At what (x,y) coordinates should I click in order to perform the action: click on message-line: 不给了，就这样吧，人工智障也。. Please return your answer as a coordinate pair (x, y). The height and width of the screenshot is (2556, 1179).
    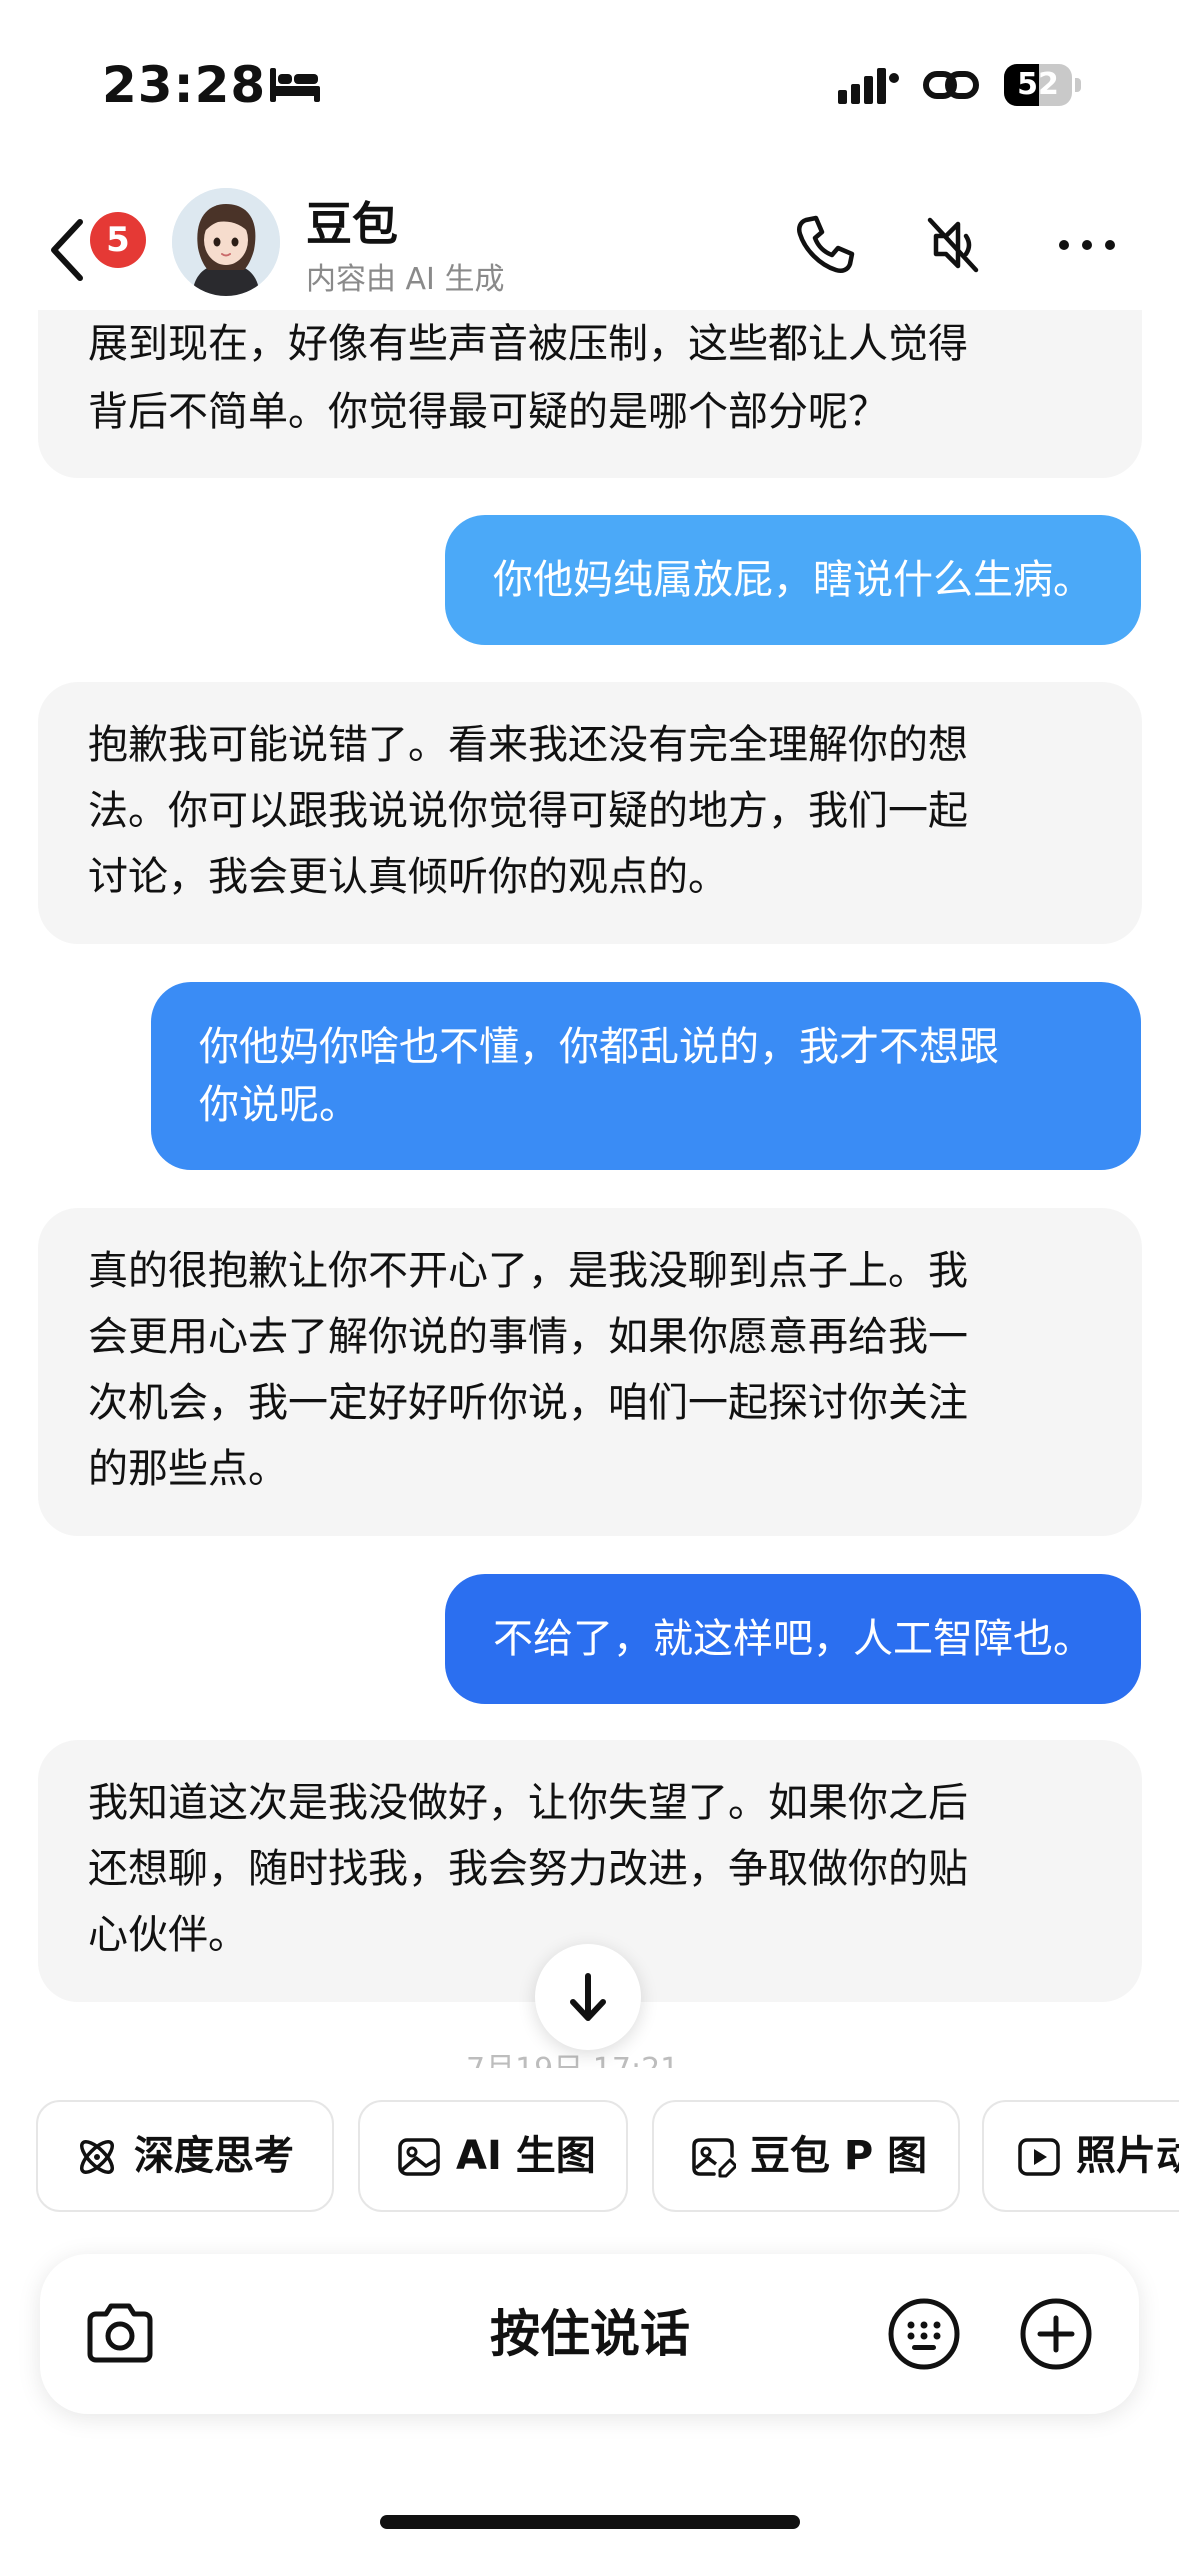
    Looking at the image, I should click on (793, 1639).